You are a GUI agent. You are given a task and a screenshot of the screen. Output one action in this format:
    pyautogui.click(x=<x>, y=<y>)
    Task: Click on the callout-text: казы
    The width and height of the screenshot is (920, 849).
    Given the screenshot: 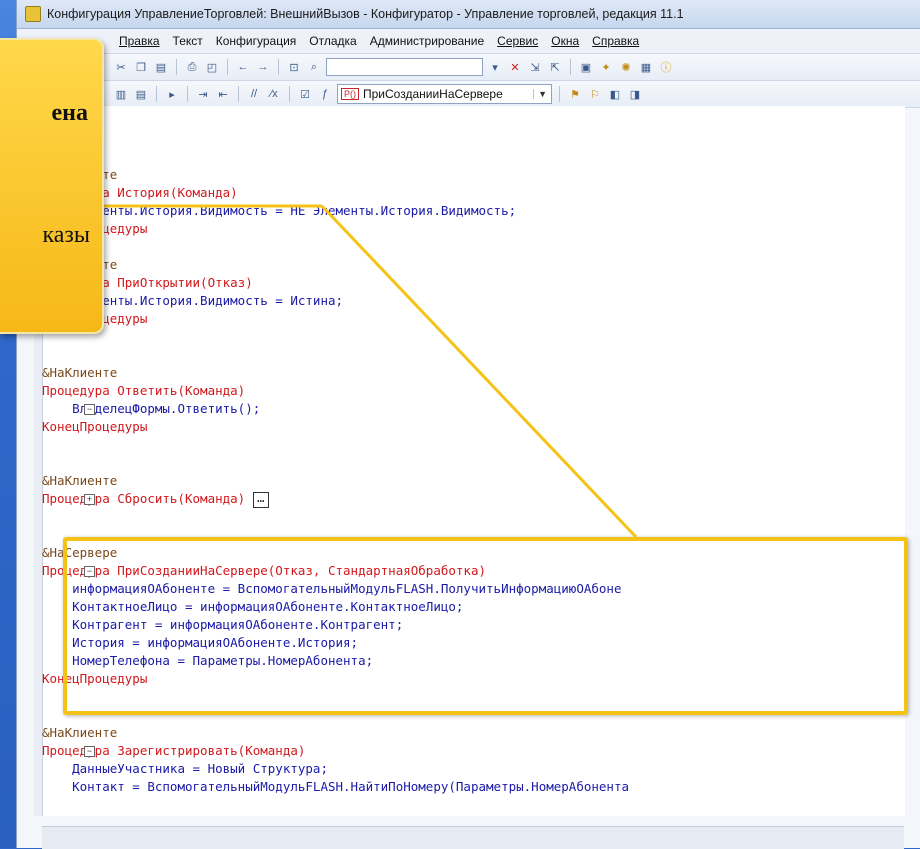 What is the action you would take?
    pyautogui.click(x=66, y=235)
    